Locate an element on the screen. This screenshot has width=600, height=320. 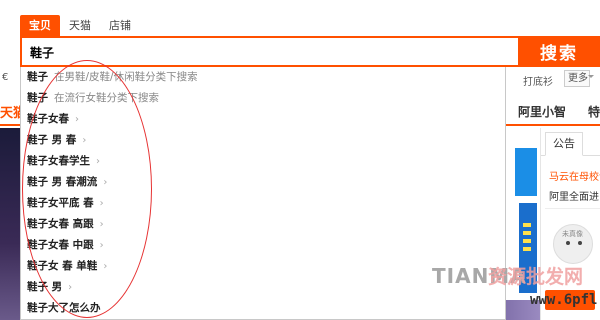
hot-keyword-dadishan: 打底衫 is located at coordinates (538, 80).